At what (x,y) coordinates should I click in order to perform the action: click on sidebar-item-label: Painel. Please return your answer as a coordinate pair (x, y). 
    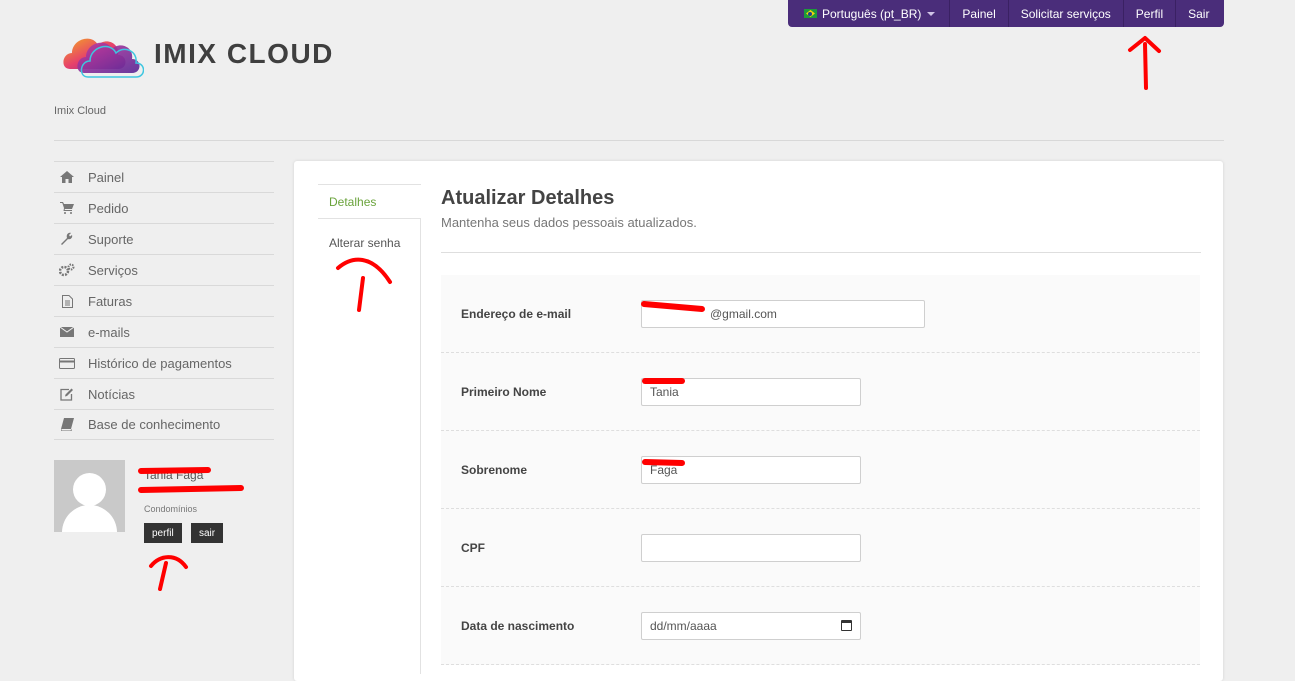
    Looking at the image, I should click on (106, 177).